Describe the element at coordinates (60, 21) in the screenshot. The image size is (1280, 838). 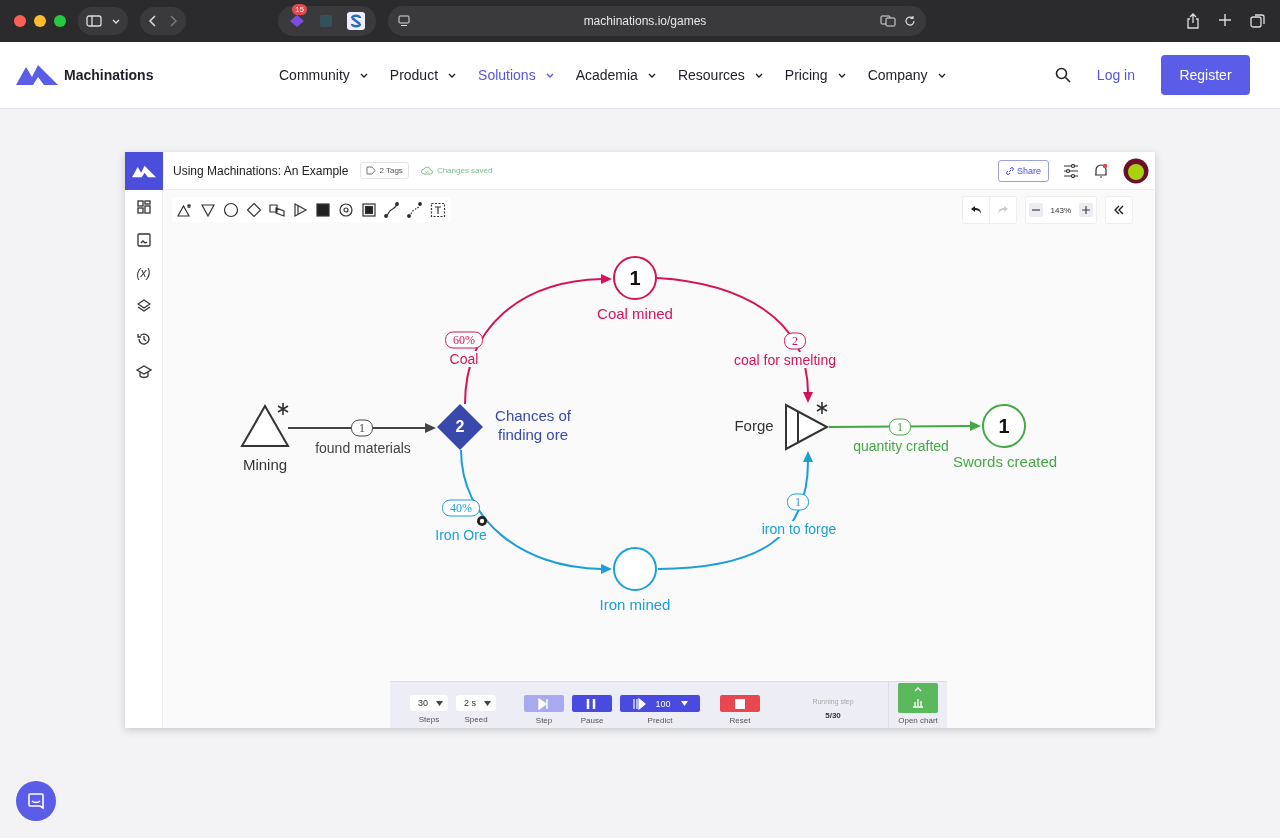
I see `window-maximize-button` at that location.